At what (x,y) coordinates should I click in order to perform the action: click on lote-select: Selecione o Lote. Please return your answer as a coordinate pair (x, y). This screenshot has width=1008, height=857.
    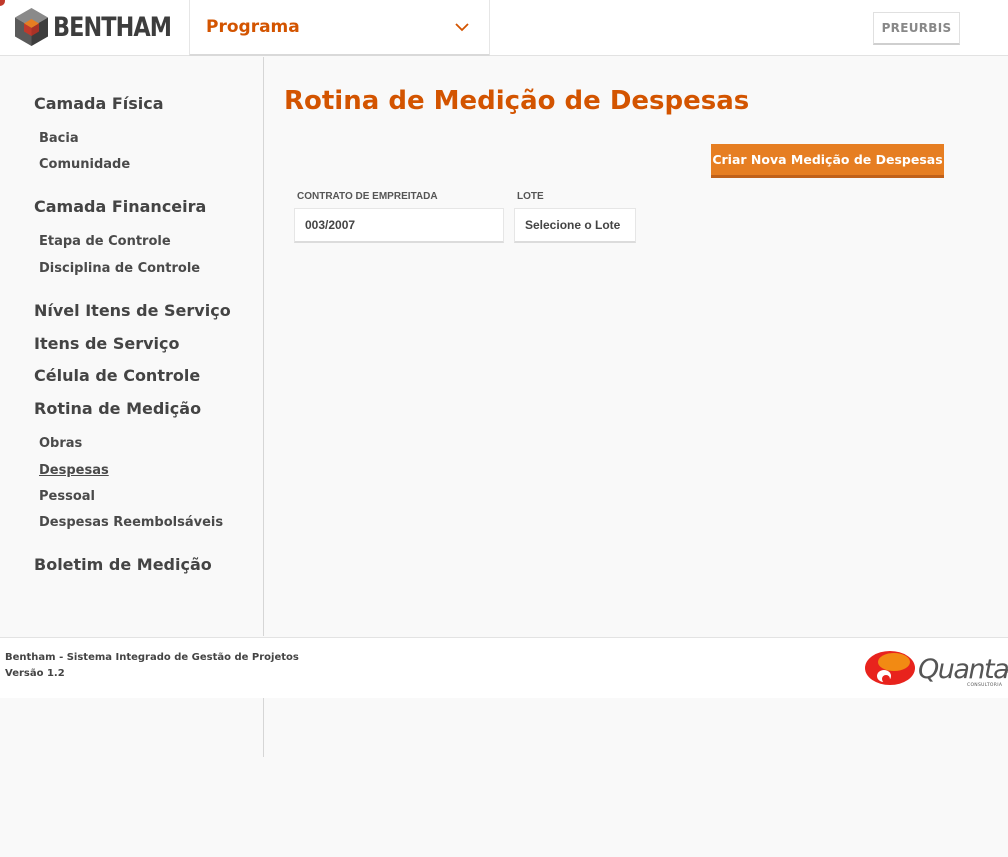
    Looking at the image, I should click on (575, 225).